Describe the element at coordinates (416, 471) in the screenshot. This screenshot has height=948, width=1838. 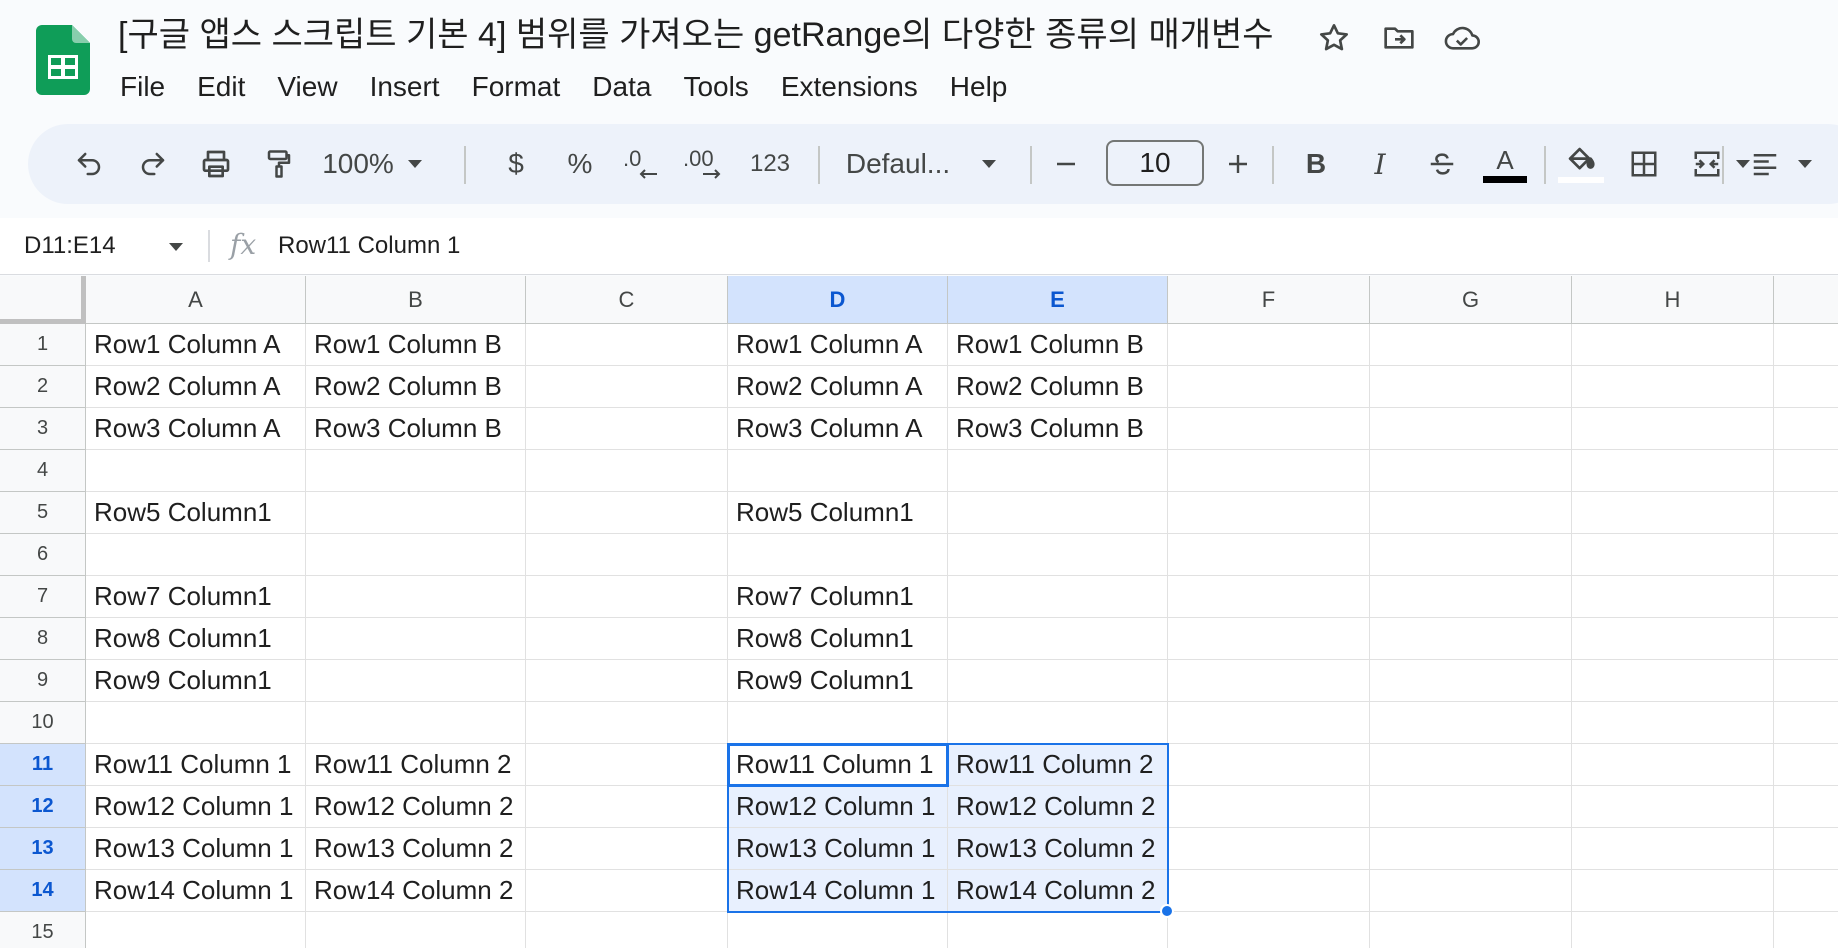
I see `cell-b4` at that location.